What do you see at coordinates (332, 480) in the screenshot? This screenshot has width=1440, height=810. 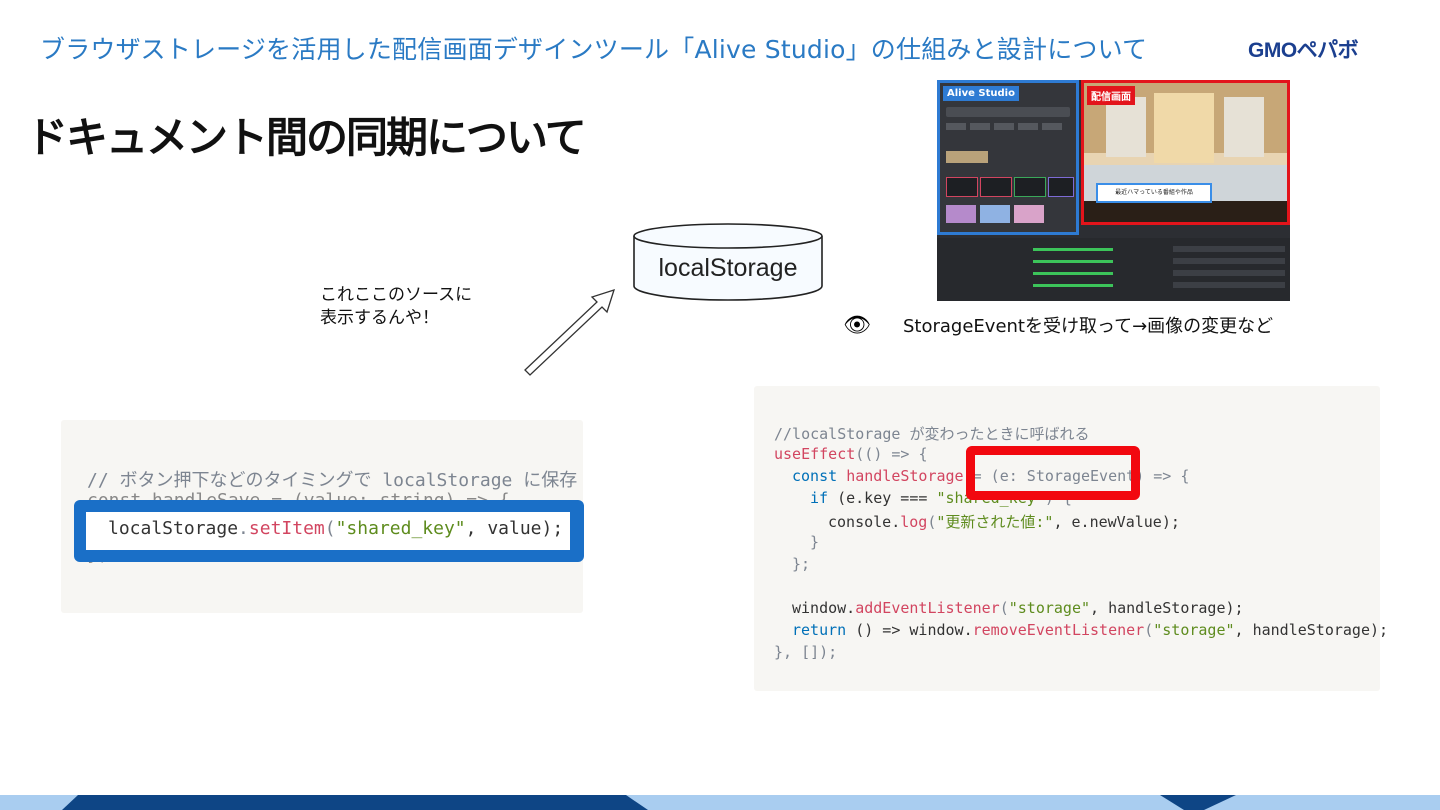 I see `code-comment: // ボタン押下などのタイミングで localStorage に保存` at bounding box center [332, 480].